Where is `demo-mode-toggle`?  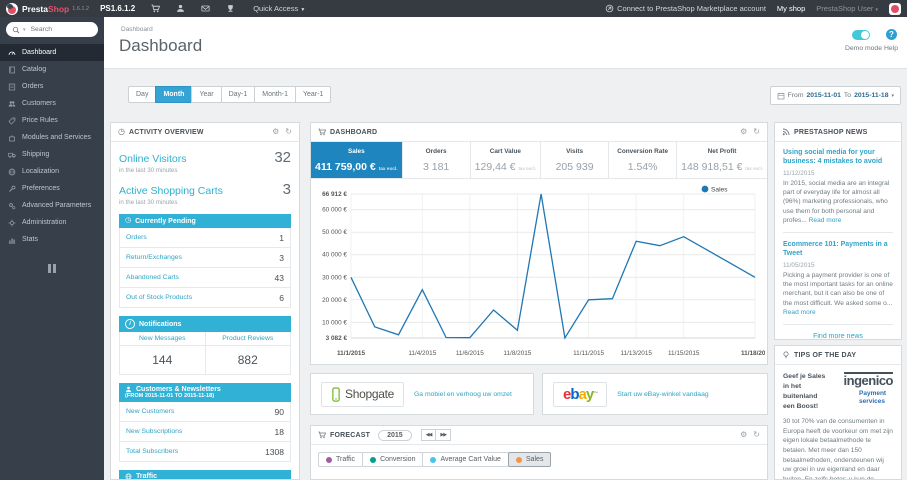
demo-mode-toggle is located at coordinates (861, 35).